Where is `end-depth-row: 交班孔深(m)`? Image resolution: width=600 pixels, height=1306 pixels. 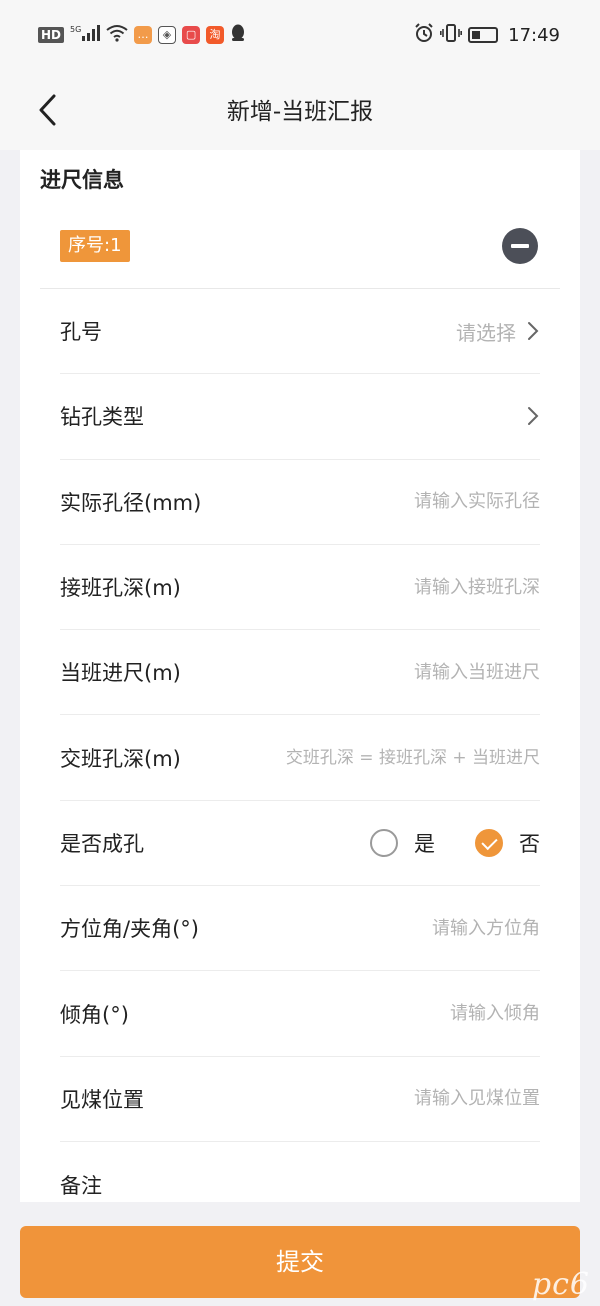 end-depth-row: 交班孔深(m) is located at coordinates (300, 758).